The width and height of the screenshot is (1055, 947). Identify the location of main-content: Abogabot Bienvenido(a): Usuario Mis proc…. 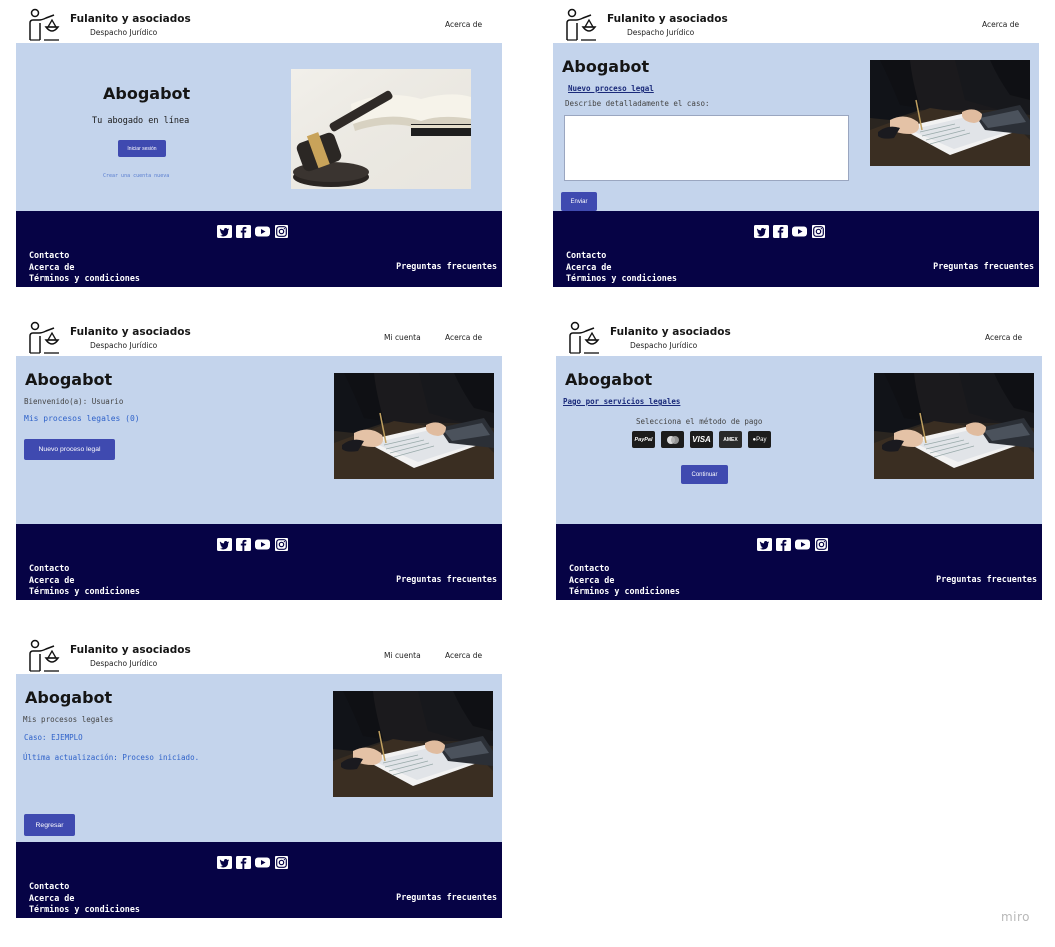
(259, 440).